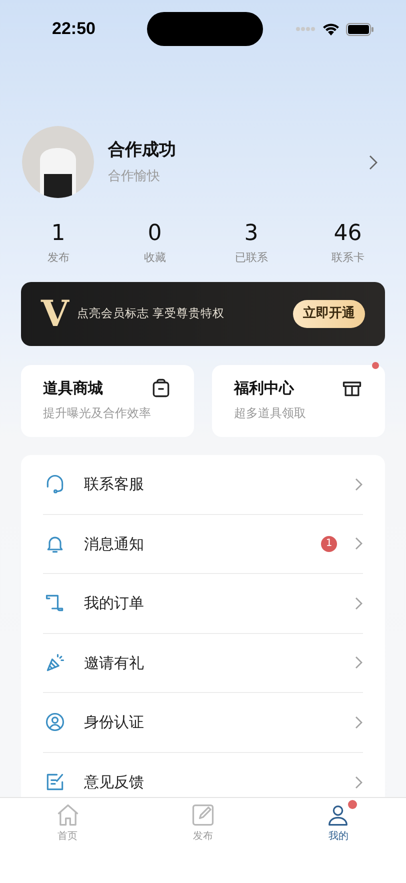 The height and width of the screenshot is (883, 406). I want to click on menu-item: 意见反馈, so click(203, 774).